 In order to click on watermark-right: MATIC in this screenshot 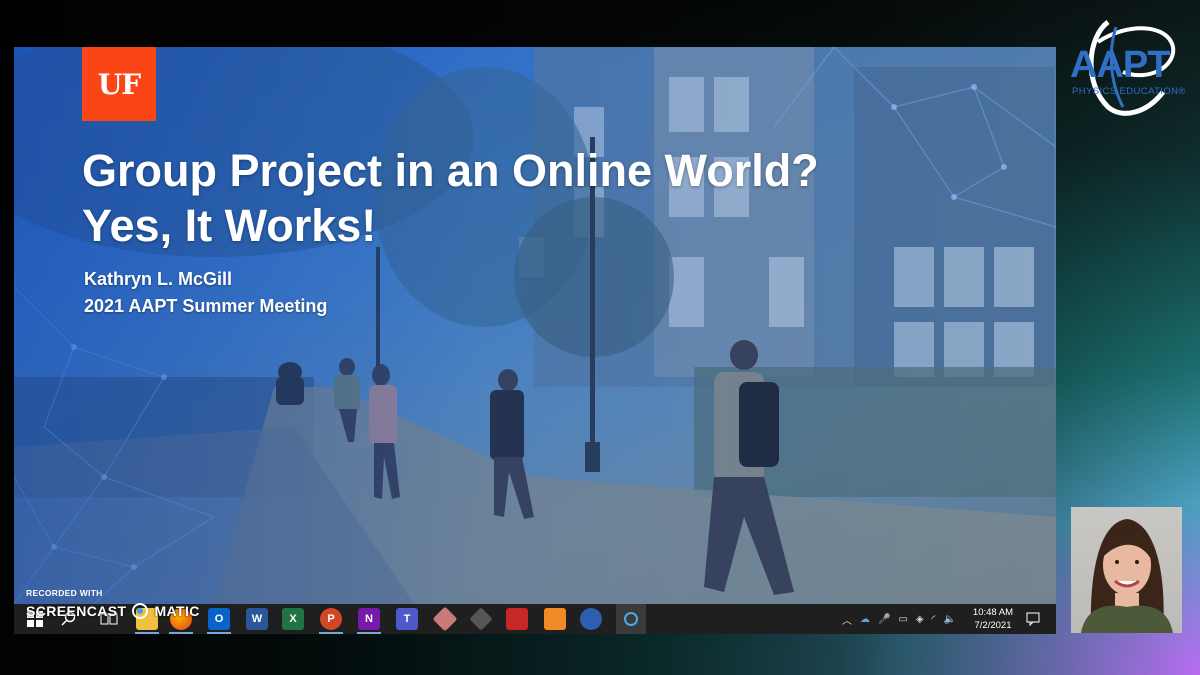, I will do `click(177, 611)`.